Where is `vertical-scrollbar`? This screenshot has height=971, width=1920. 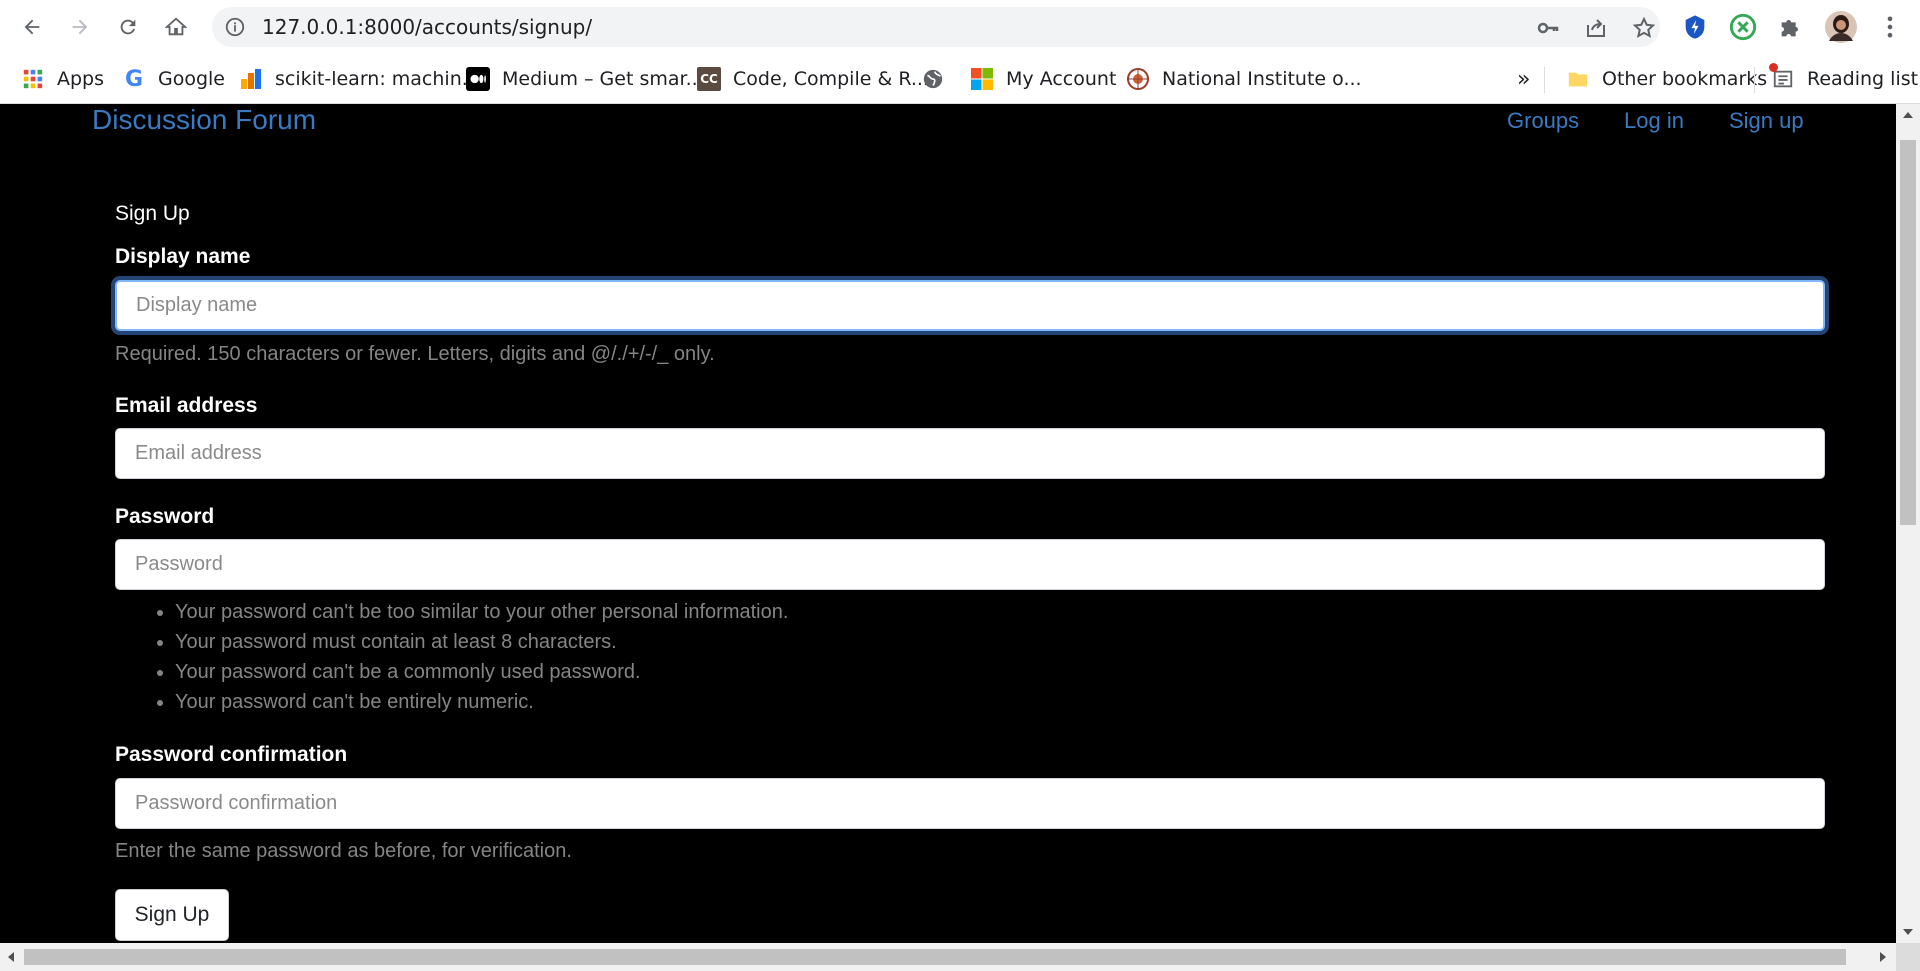
vertical-scrollbar is located at coordinates (1908, 523).